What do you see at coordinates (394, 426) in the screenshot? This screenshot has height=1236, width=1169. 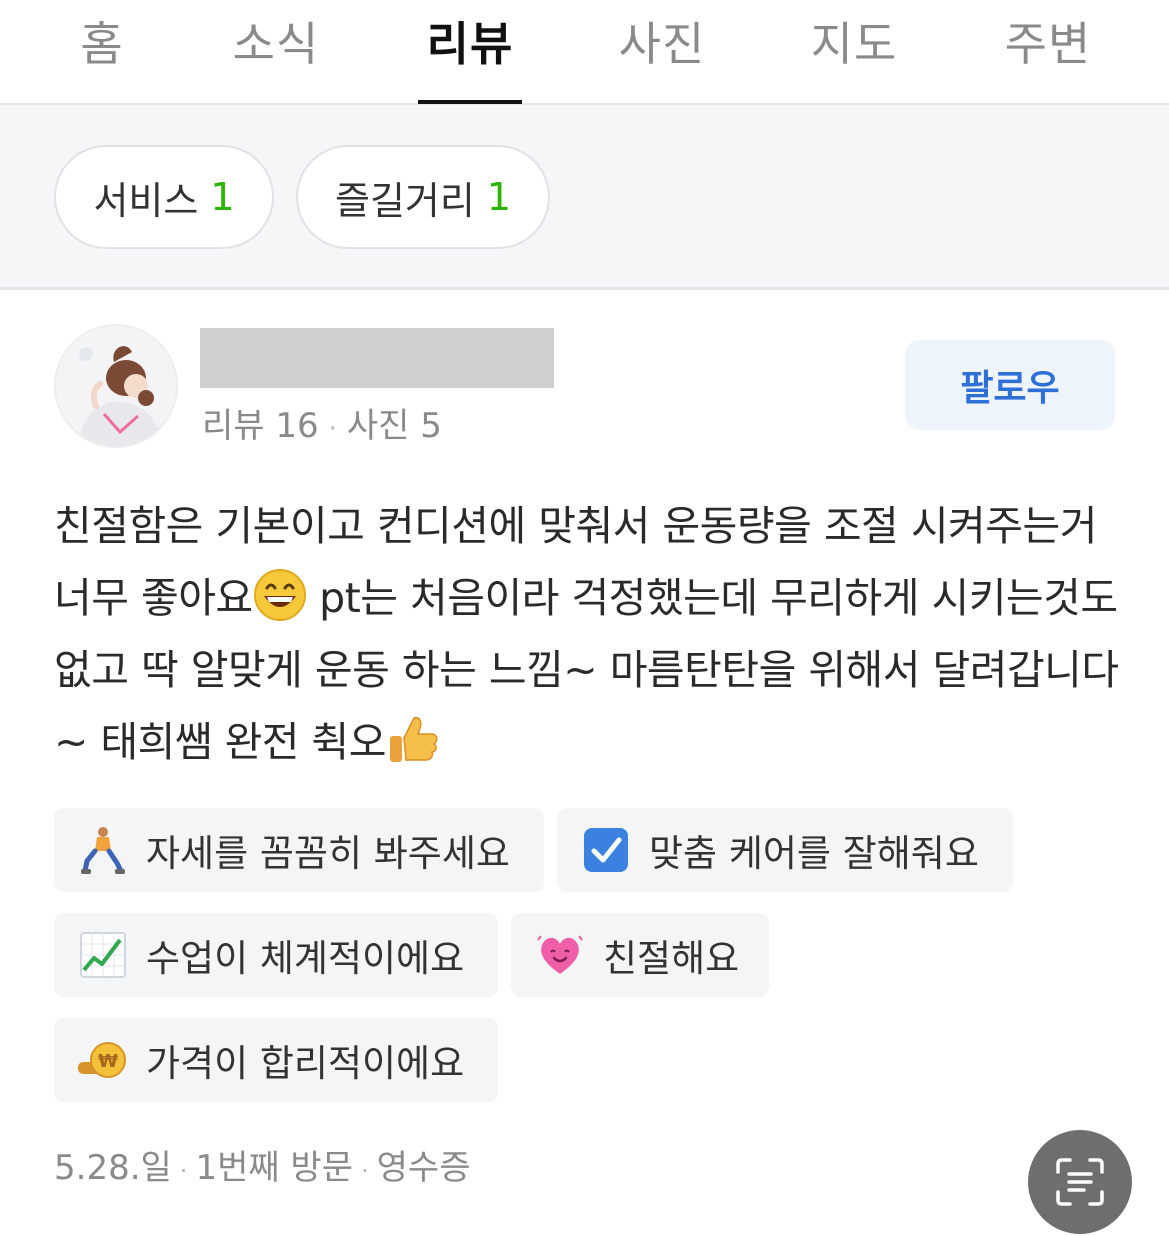 I see `reviewer-photo-count: 사진 5` at bounding box center [394, 426].